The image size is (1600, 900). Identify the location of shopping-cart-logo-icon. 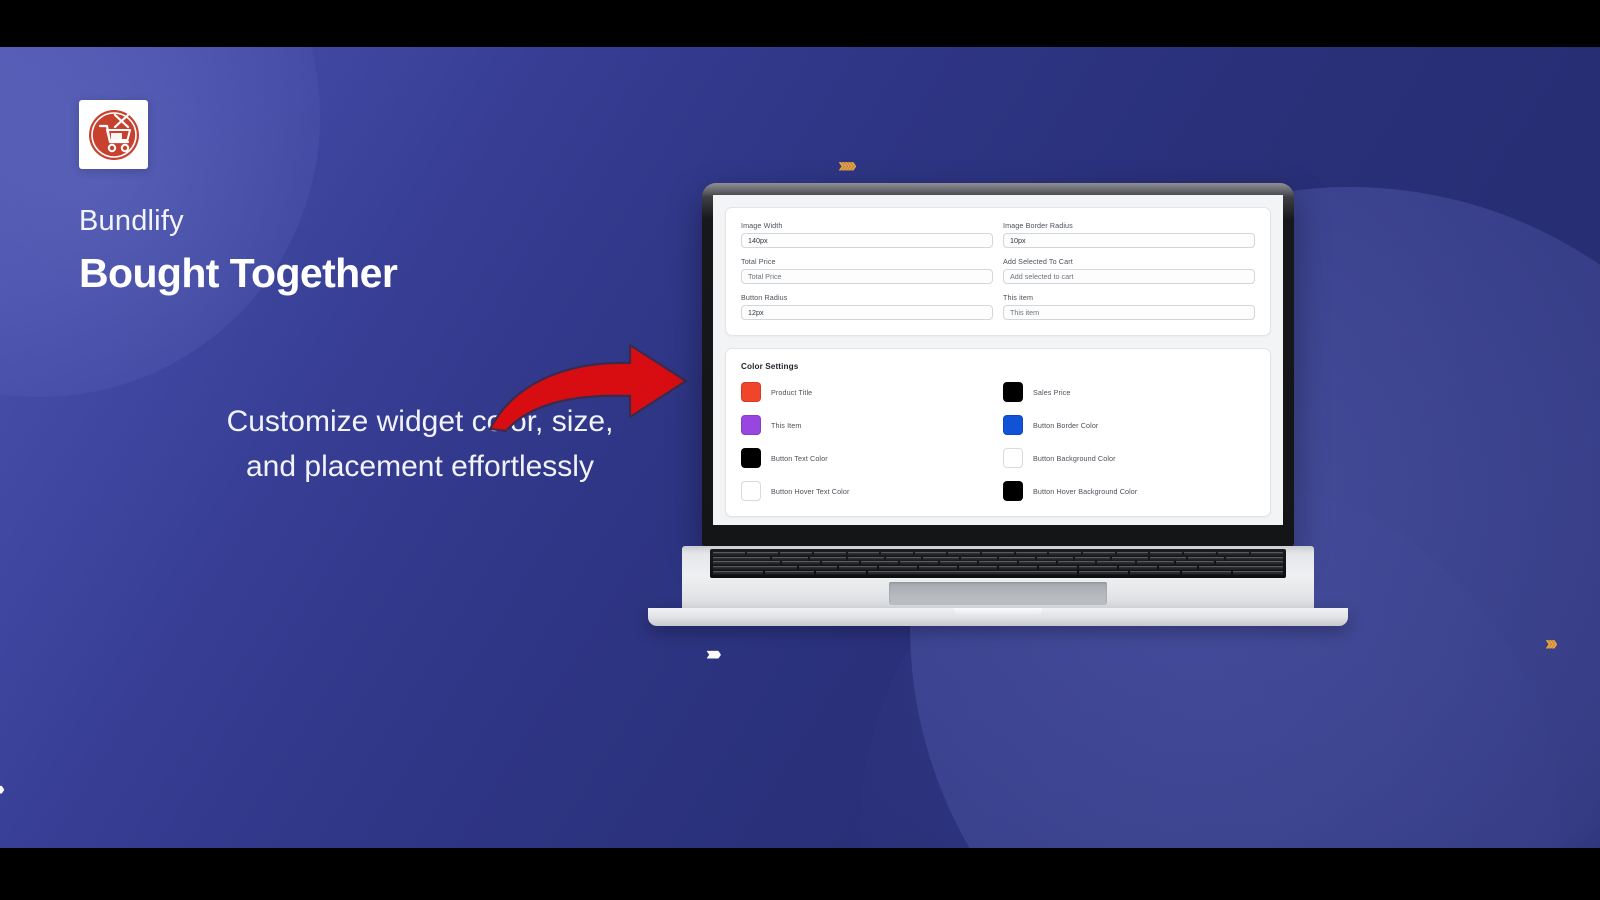
(114, 135).